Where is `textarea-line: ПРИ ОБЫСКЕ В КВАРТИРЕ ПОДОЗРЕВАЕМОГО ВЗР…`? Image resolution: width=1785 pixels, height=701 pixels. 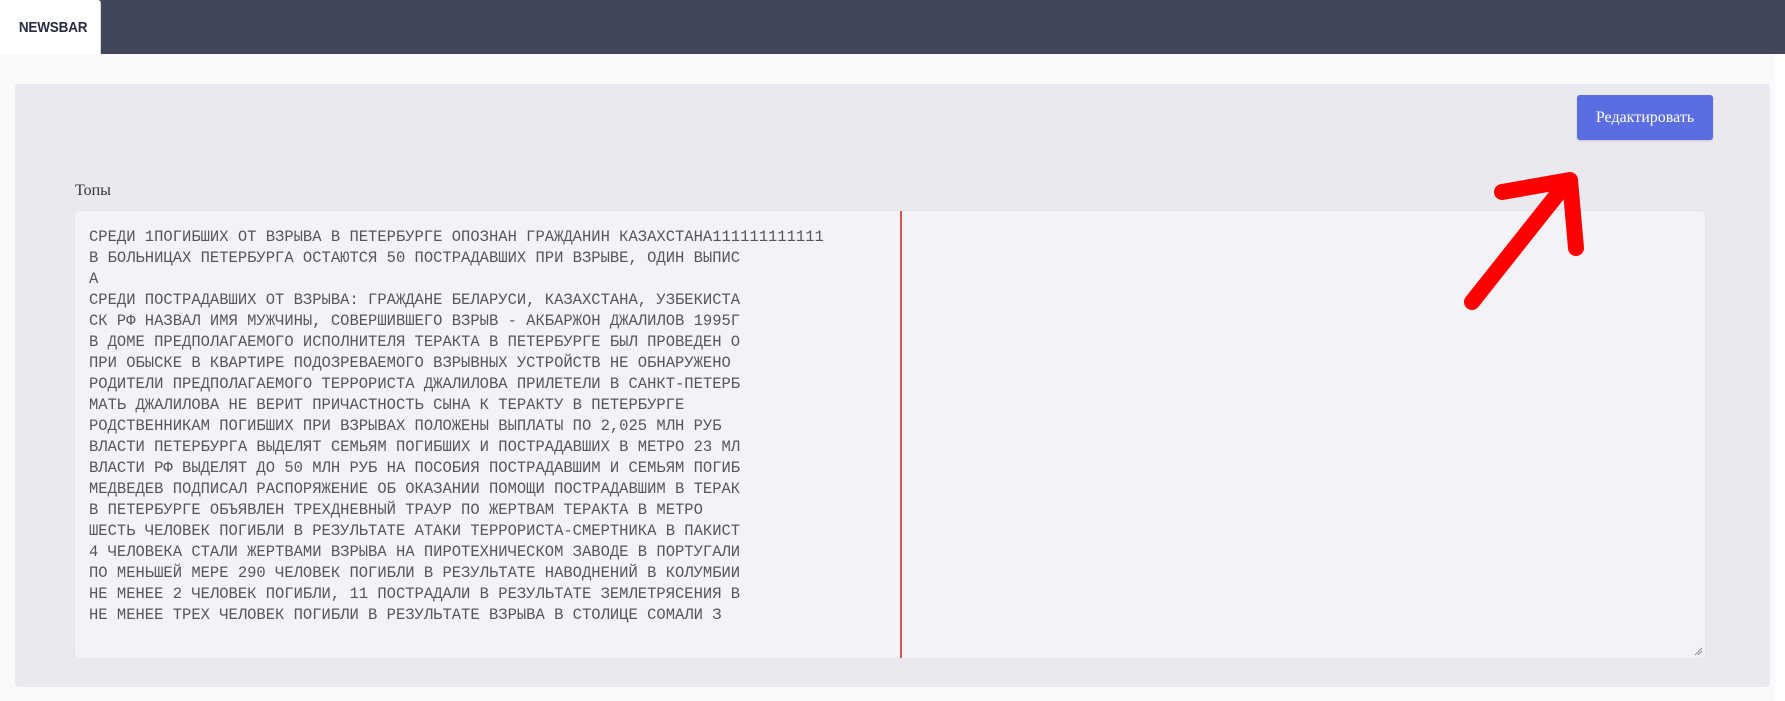 textarea-line: ПРИ ОБЫСКЕ В КВАРТИРЕ ПОДОЗРЕВАЕМОГО ВЗР… is located at coordinates (410, 363).